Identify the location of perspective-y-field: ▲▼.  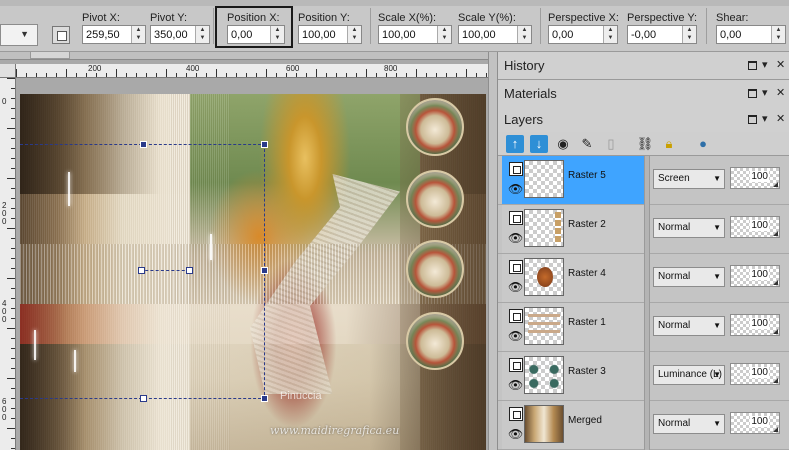
(662, 34).